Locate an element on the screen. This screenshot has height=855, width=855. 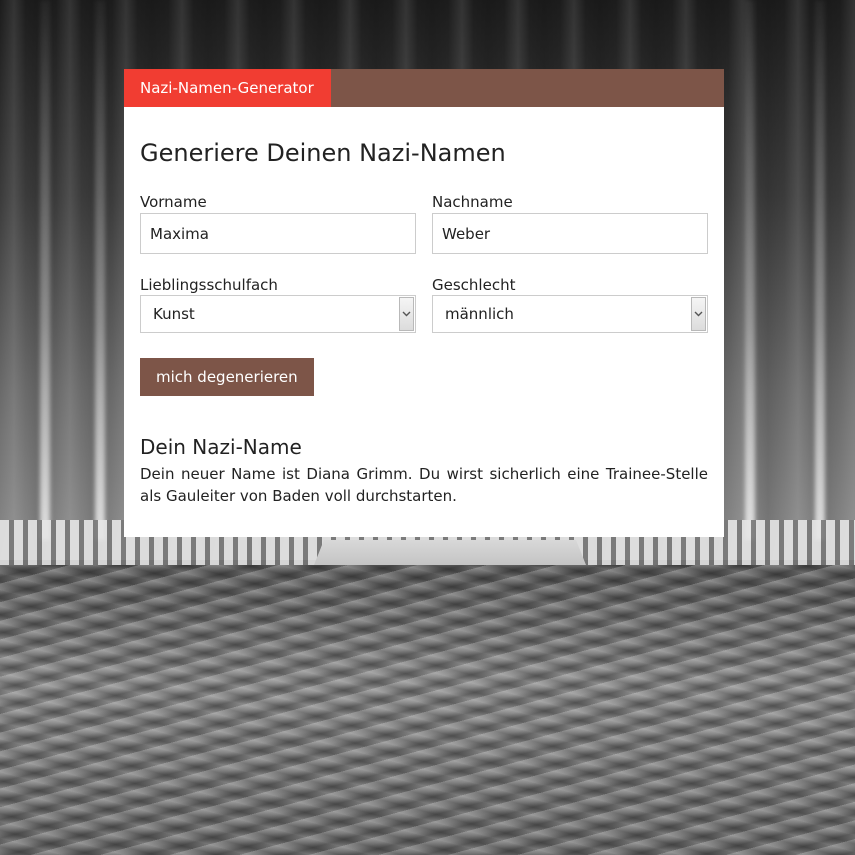
last-name-label: Nachname is located at coordinates (472, 202).